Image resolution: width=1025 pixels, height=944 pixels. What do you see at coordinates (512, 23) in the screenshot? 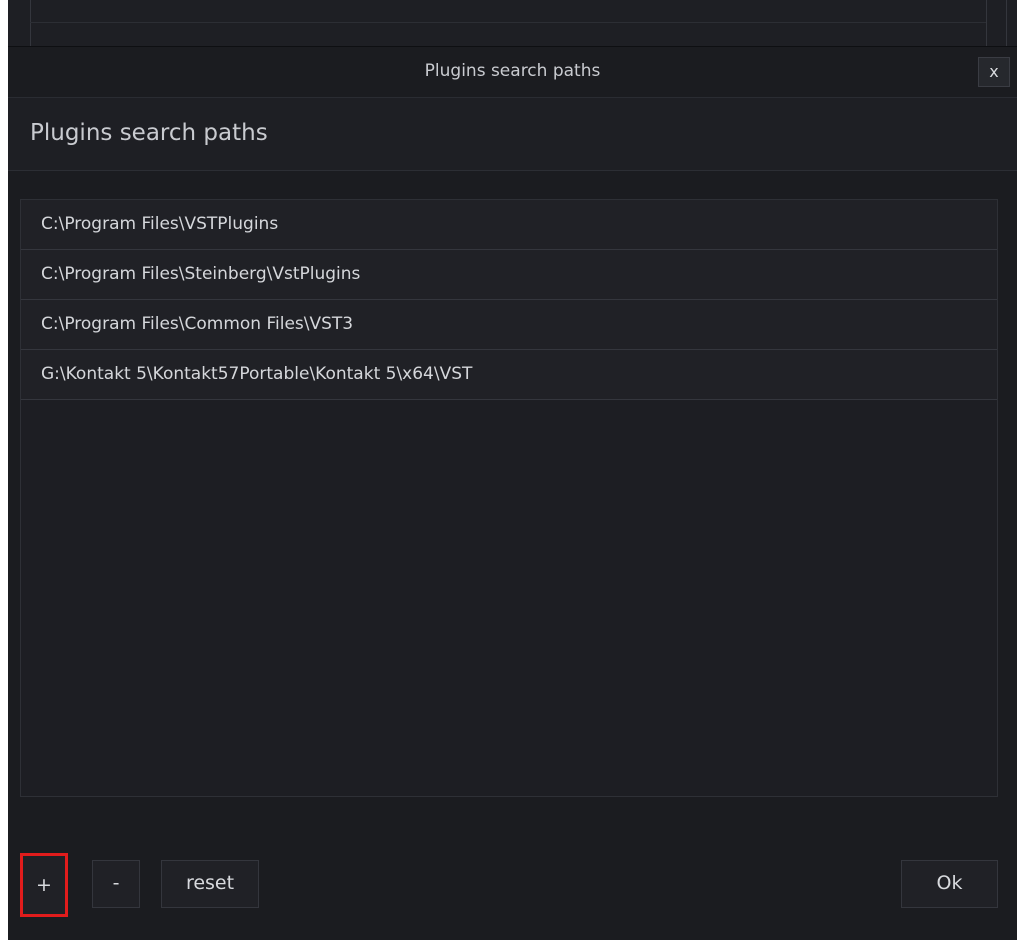
I see `background-window-strip` at bounding box center [512, 23].